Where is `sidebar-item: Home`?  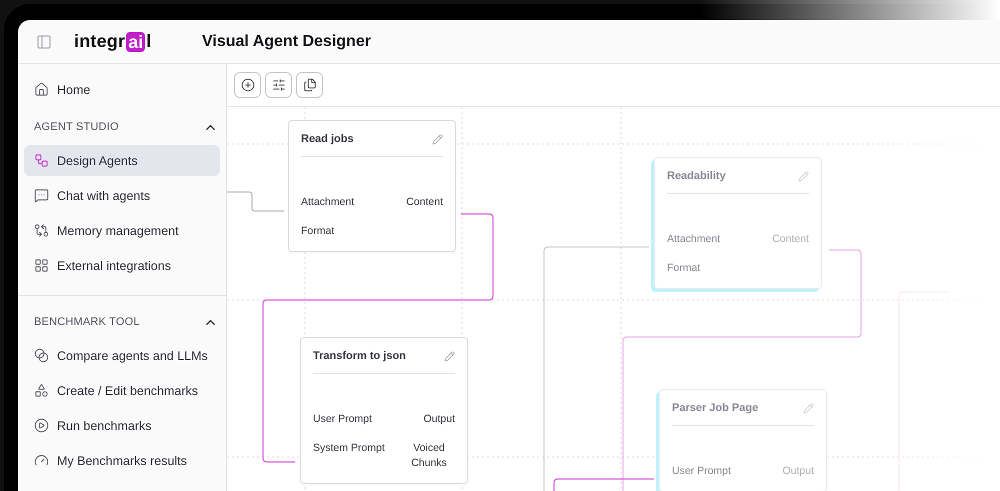
sidebar-item: Home is located at coordinates (122, 89).